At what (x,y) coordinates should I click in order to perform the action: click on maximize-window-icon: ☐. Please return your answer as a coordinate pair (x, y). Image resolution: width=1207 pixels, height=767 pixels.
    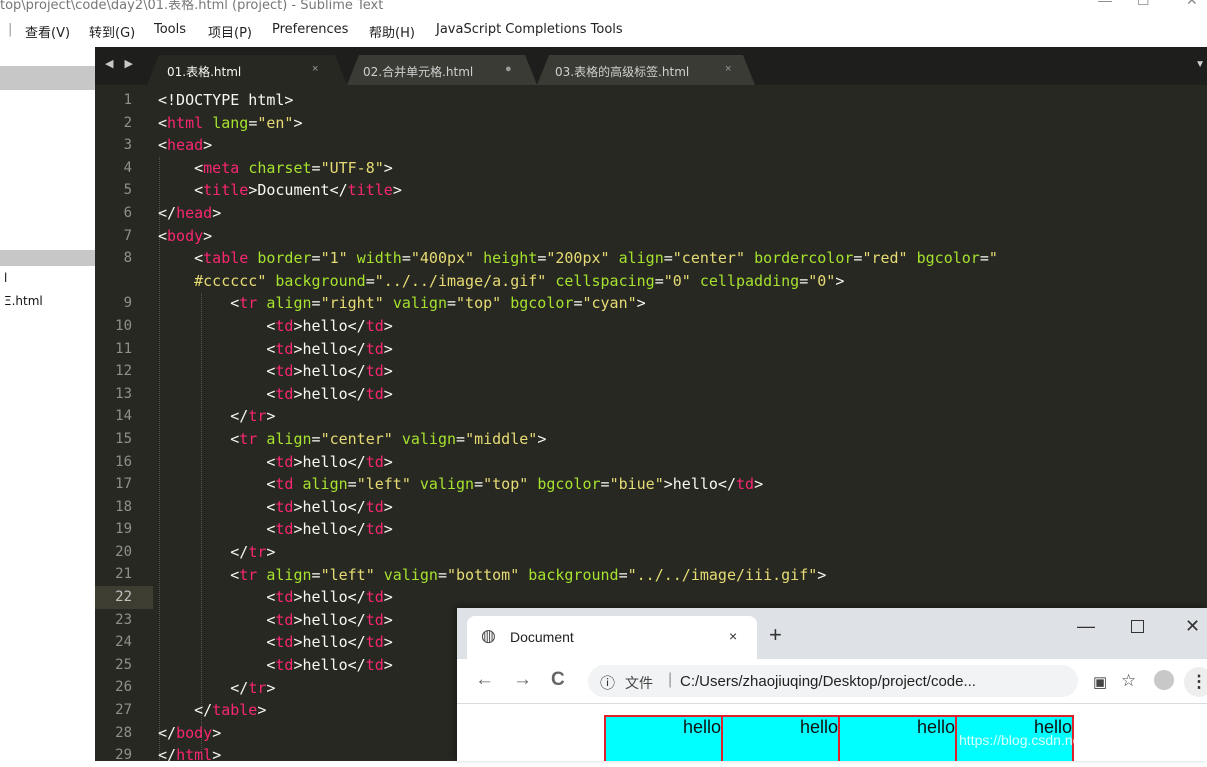
    Looking at the image, I should click on (1143, 4).